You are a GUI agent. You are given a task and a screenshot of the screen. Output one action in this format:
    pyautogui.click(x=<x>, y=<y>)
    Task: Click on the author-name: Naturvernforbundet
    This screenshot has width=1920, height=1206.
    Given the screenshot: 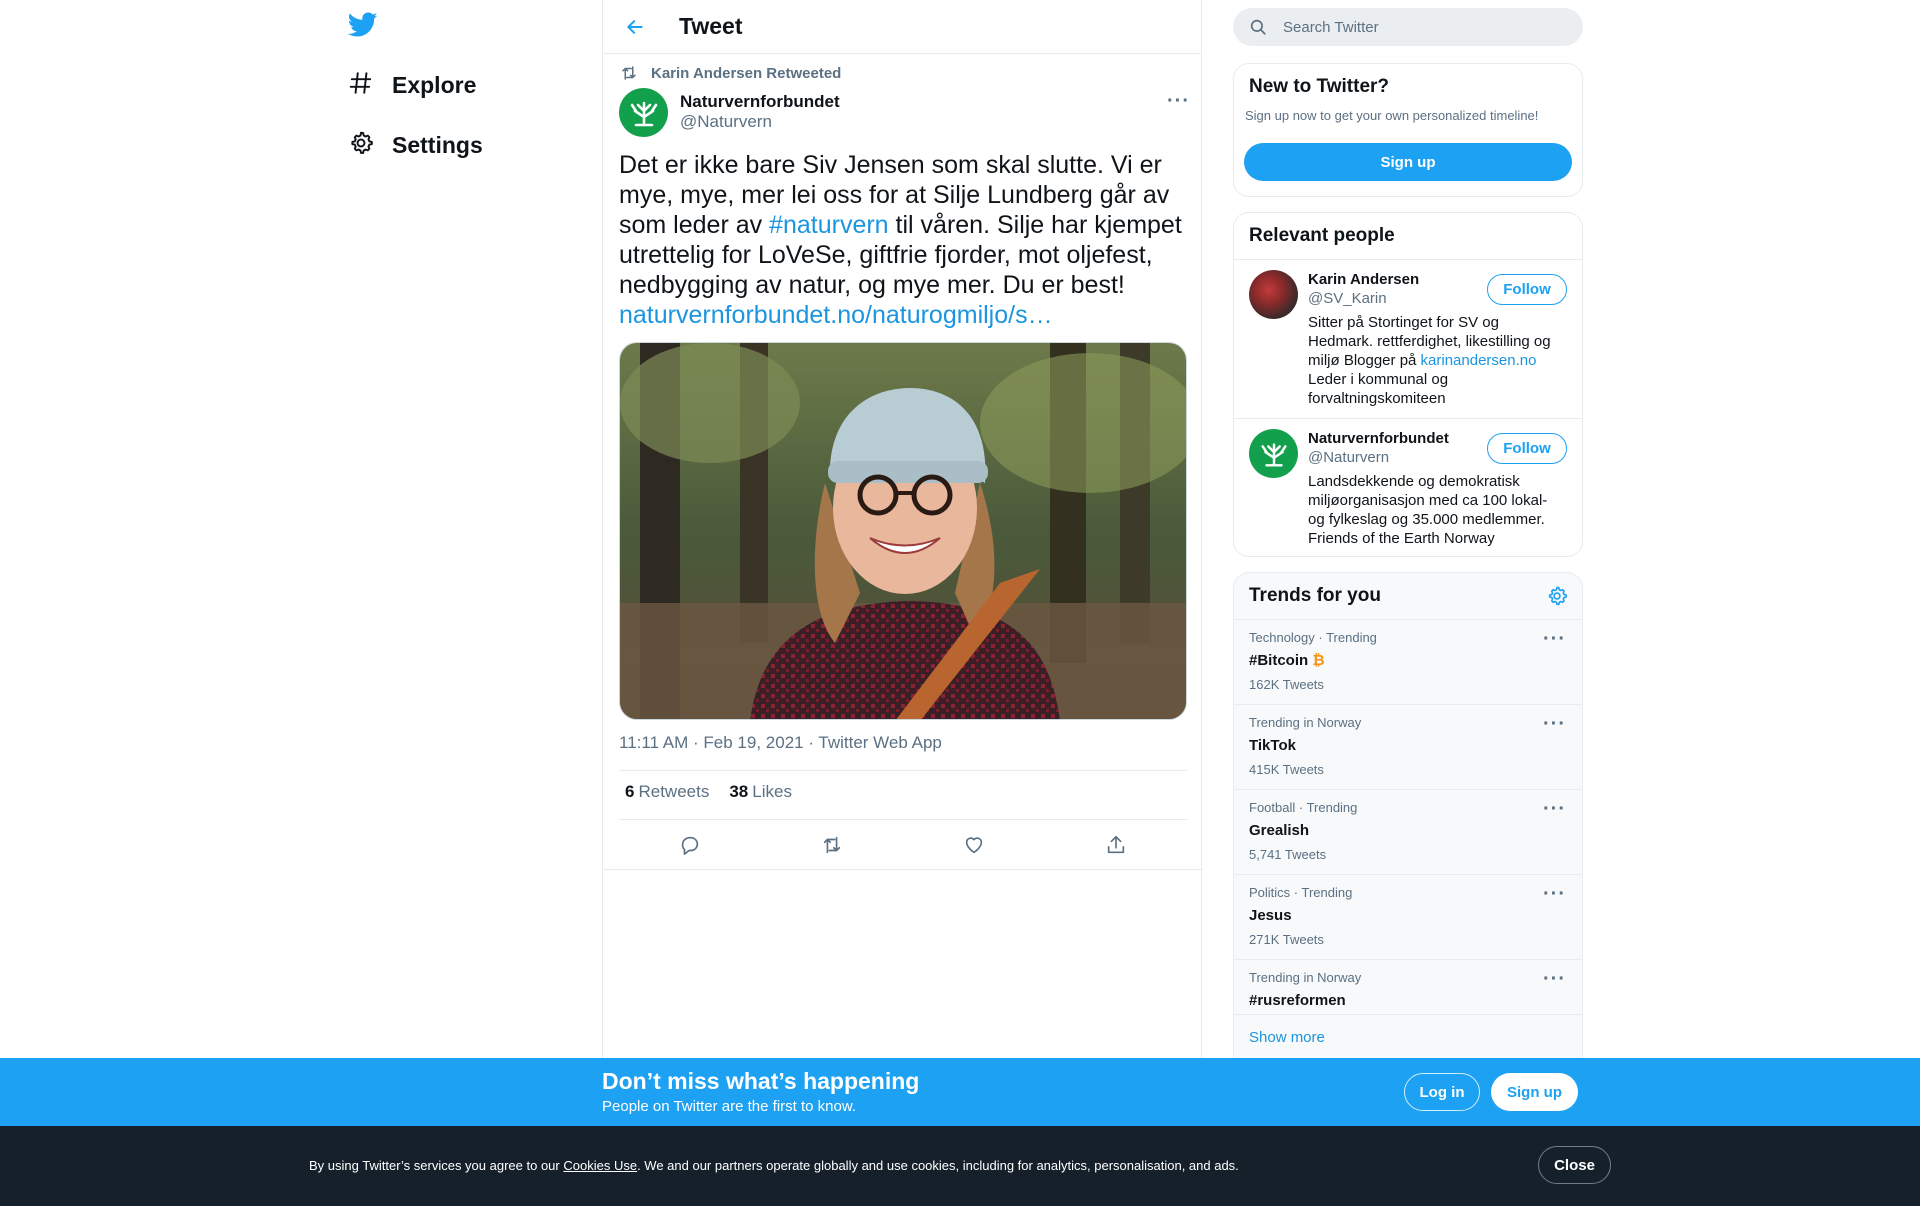 What is the action you would take?
    pyautogui.click(x=760, y=102)
    